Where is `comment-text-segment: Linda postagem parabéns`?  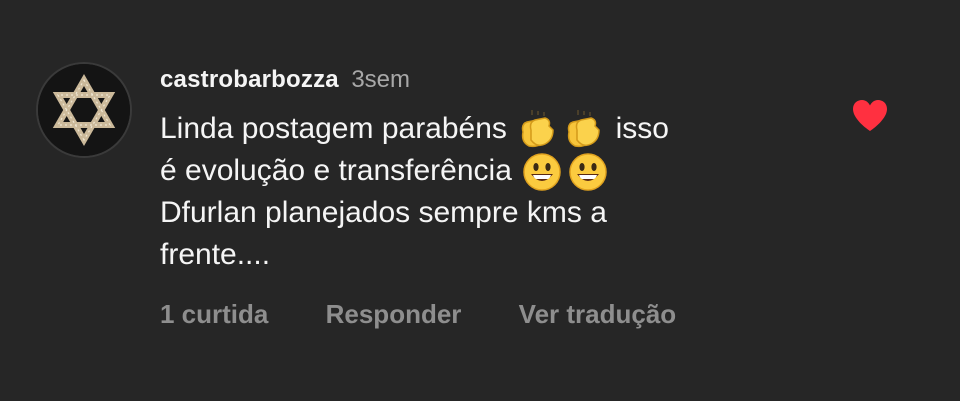
comment-text-segment: Linda postagem parabéns is located at coordinates (333, 128).